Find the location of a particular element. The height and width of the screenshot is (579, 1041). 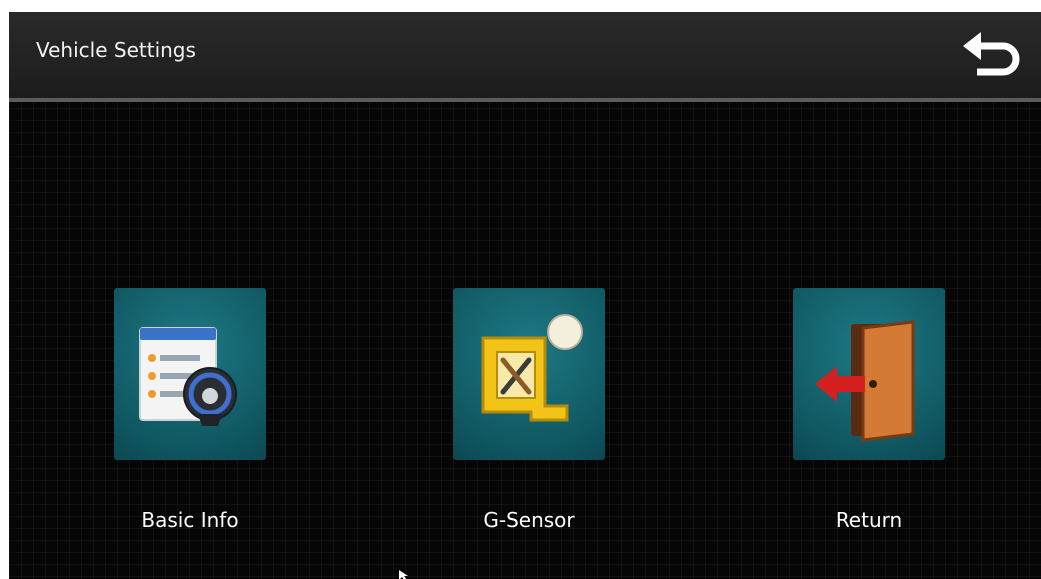

back-button is located at coordinates (992, 55).